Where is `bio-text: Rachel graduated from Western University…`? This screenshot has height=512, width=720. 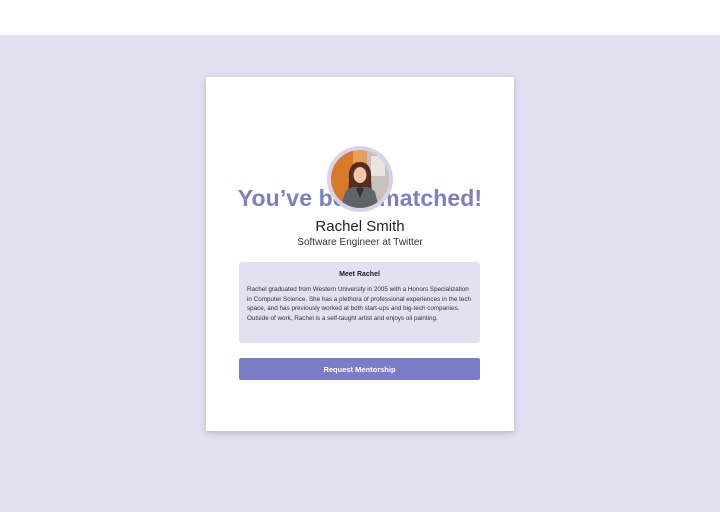 bio-text: Rachel graduated from Western University… is located at coordinates (359, 304).